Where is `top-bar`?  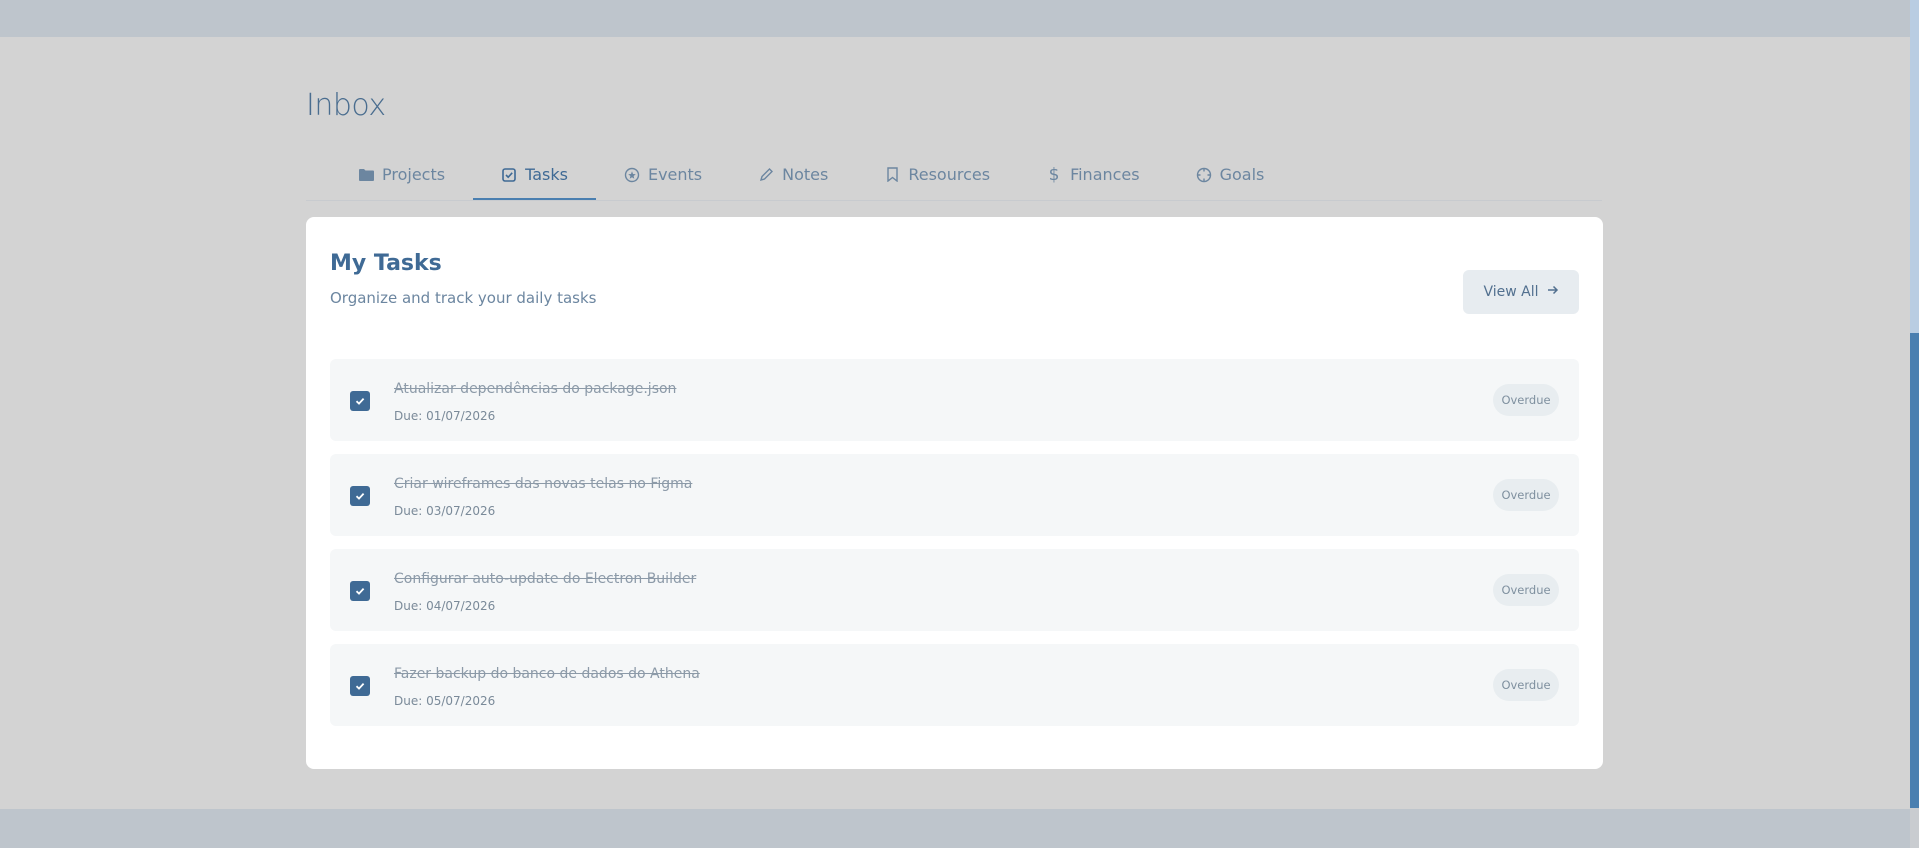
top-bar is located at coordinates (955, 18).